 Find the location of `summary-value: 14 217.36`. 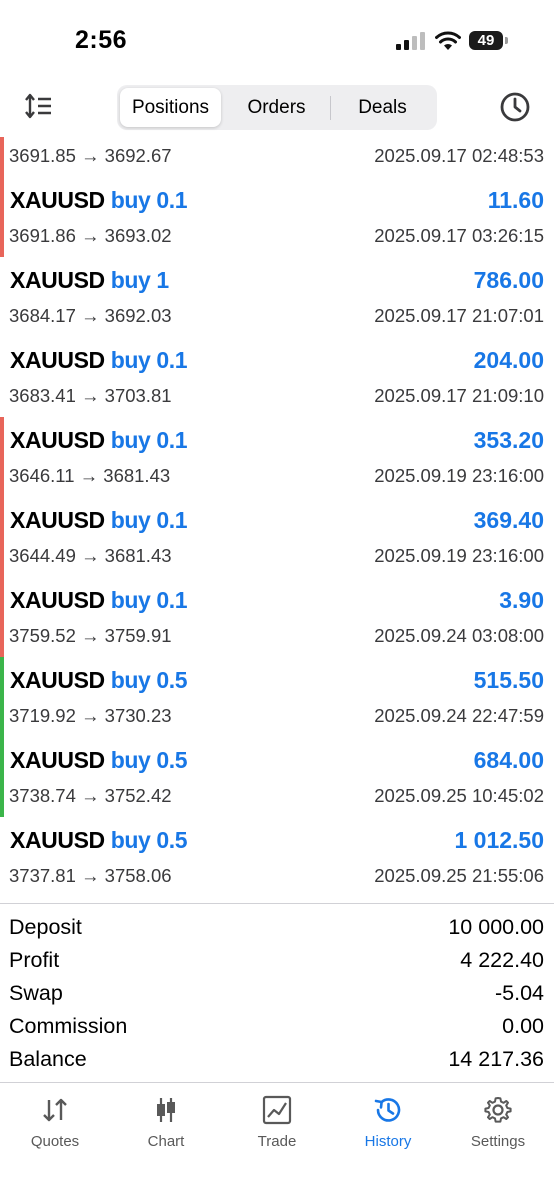

summary-value: 14 217.36 is located at coordinates (496, 1059).